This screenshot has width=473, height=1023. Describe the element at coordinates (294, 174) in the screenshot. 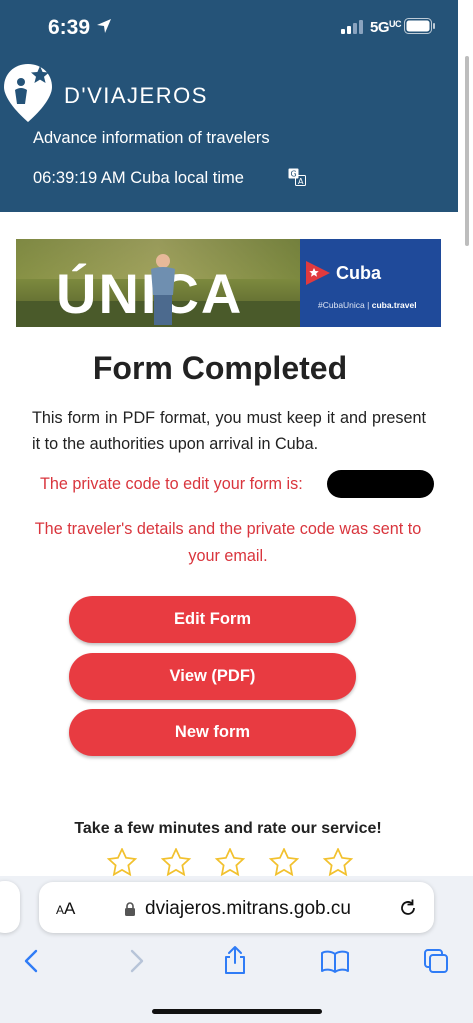

I see `svg-text: G` at that location.